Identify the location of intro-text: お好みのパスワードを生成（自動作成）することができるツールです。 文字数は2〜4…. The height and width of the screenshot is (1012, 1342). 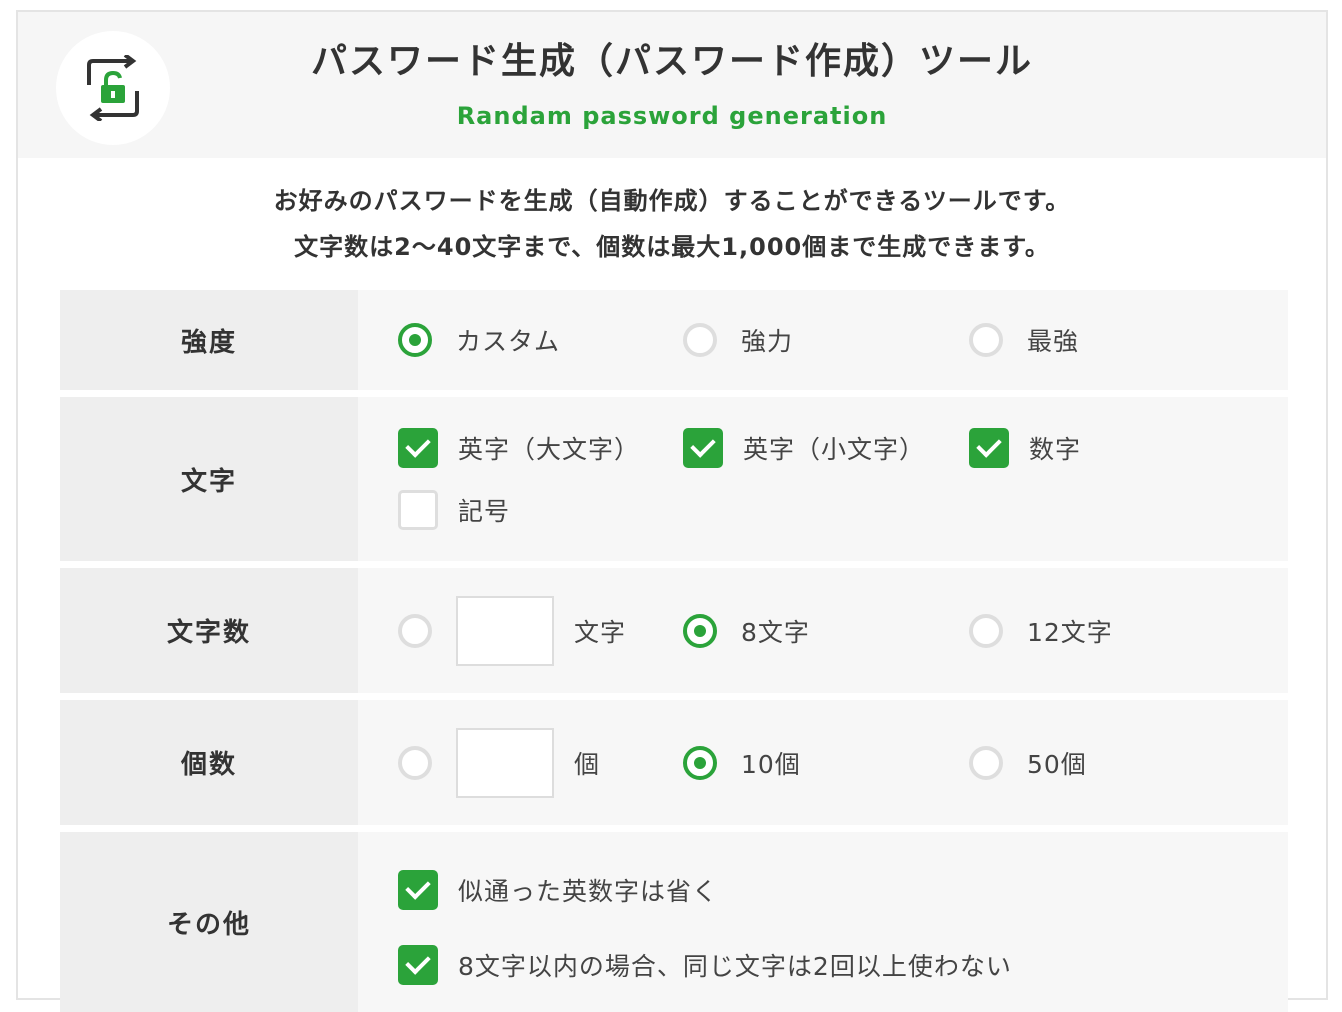
(672, 224).